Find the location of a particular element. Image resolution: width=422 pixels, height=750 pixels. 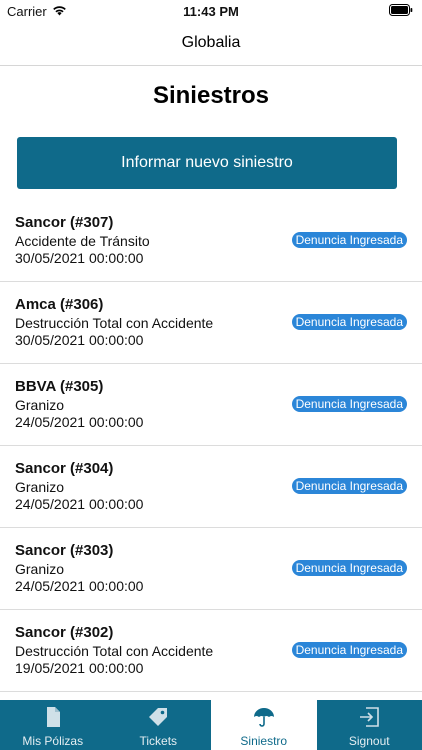

tab-label: Signout is located at coordinates (369, 741).